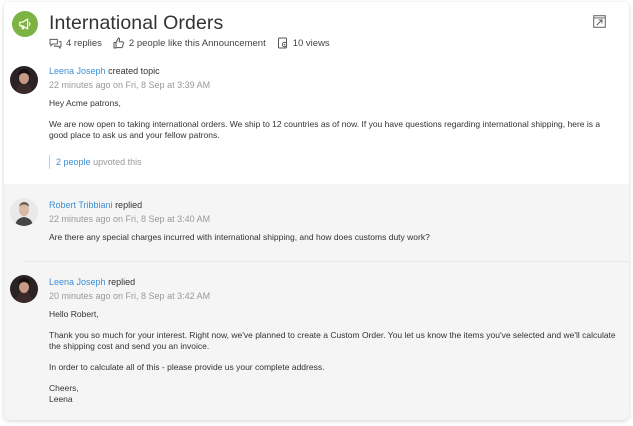 Image resolution: width=633 pixels, height=426 pixels. I want to click on post-timestamp: 20 minutes ago on Fri, 8 Sep at 3:42 AM, so click(130, 296).